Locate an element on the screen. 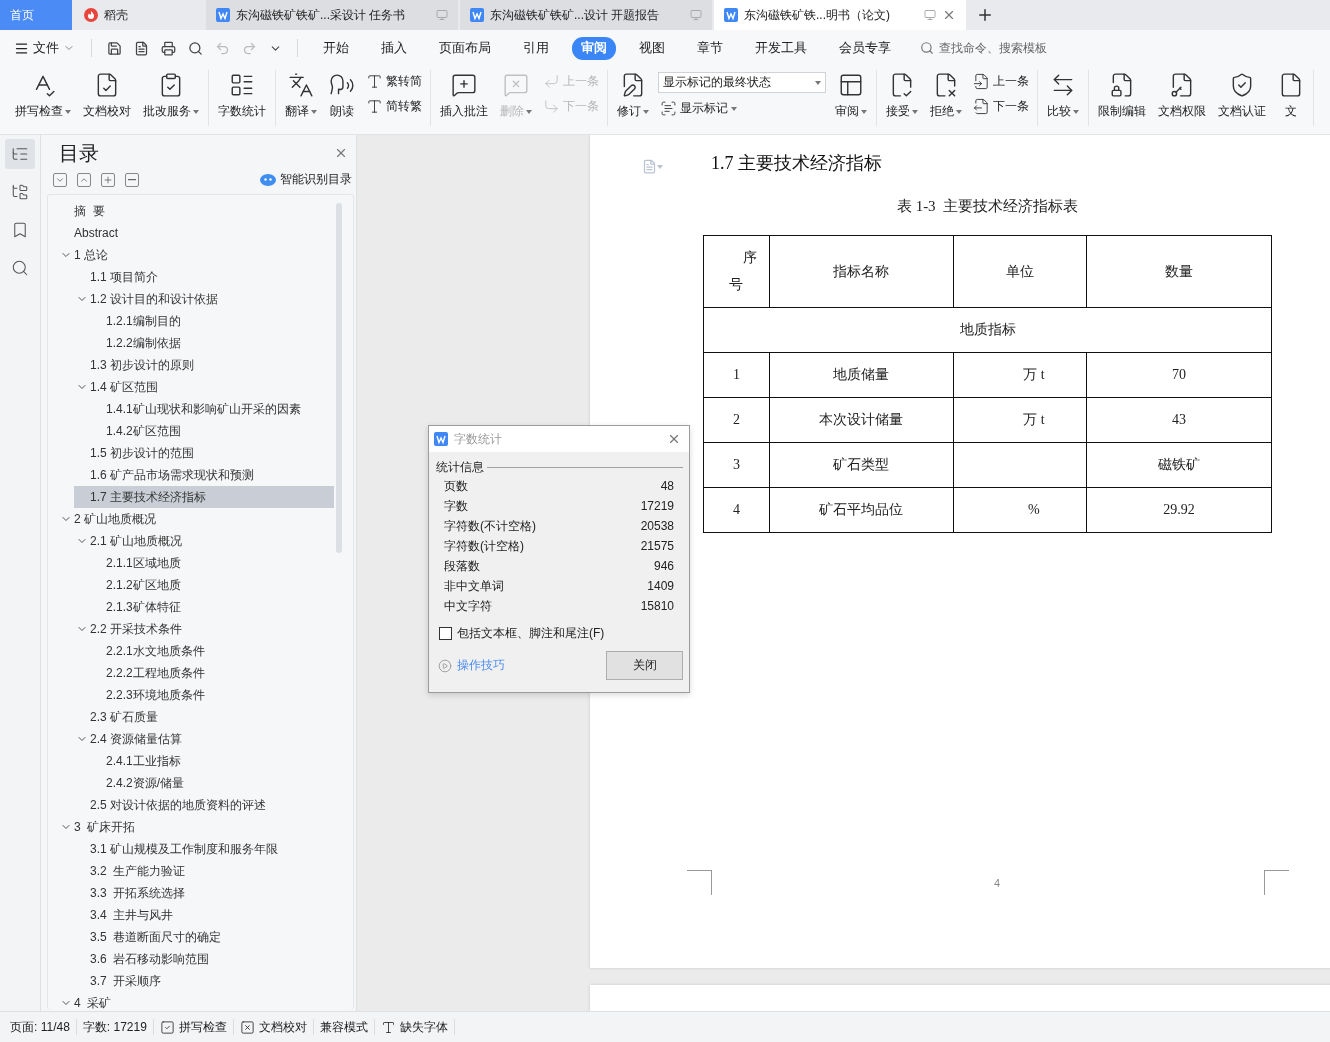 The width and height of the screenshot is (1330, 1042). menu-tab: 开发工具 is located at coordinates (781, 48).